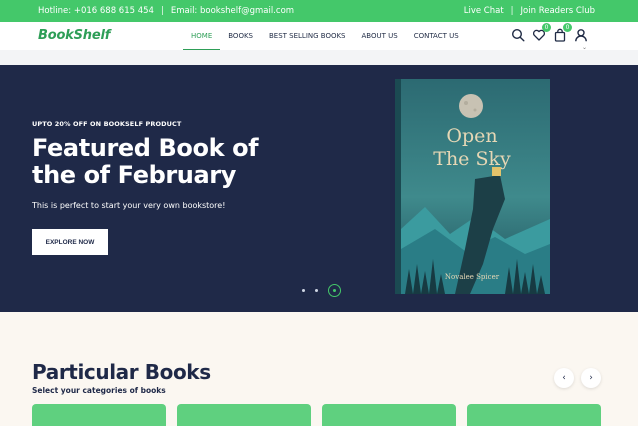 The image size is (638, 426). I want to click on book-title-line1: Open, so click(471, 136).